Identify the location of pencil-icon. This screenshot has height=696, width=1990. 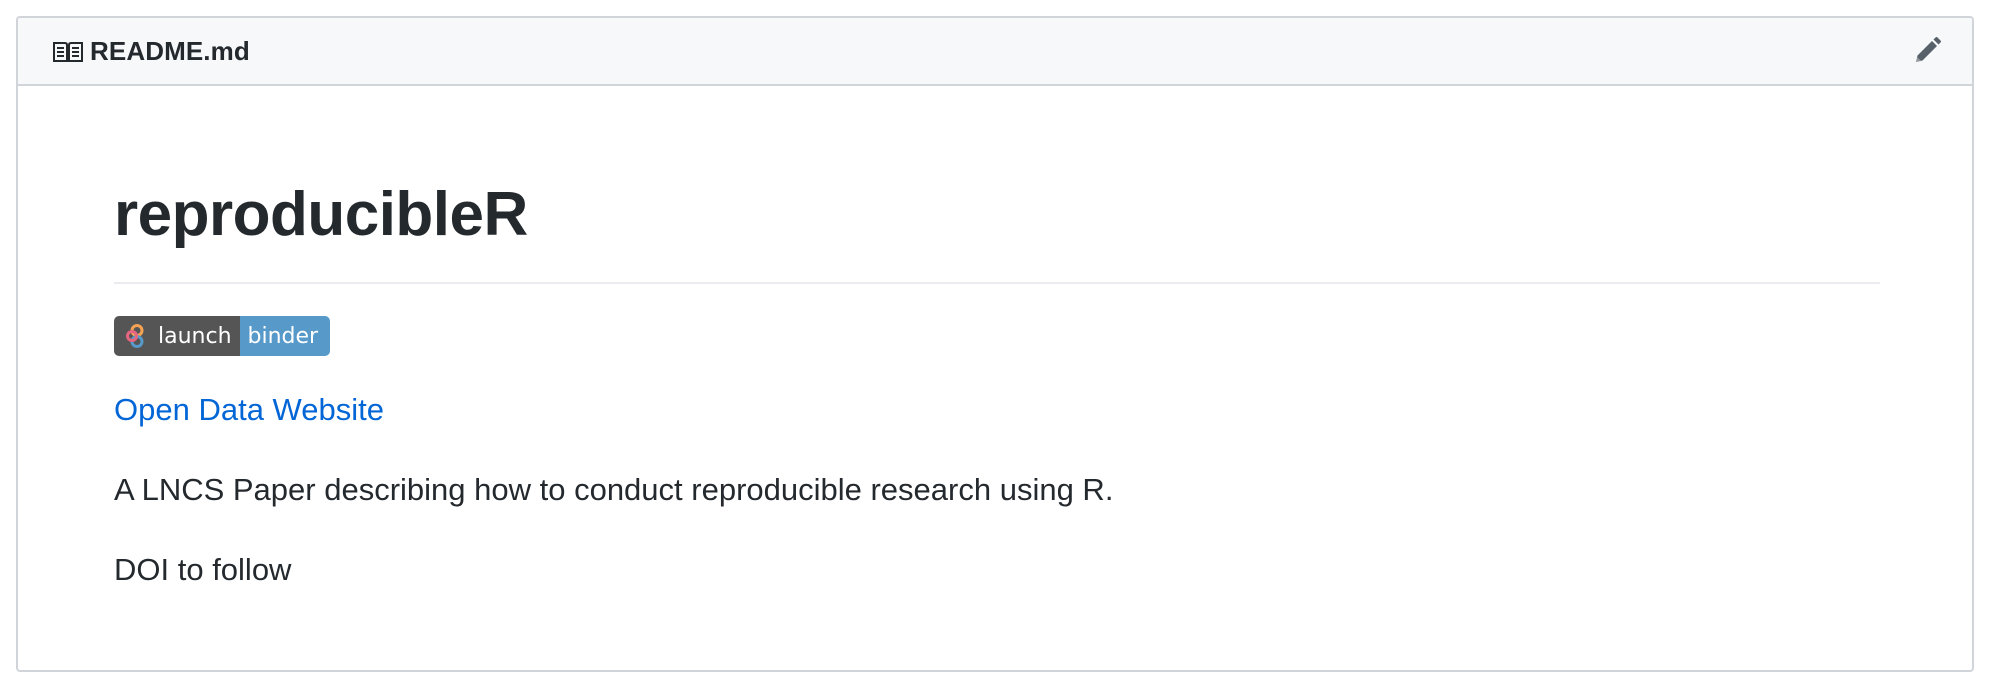
(1927, 51).